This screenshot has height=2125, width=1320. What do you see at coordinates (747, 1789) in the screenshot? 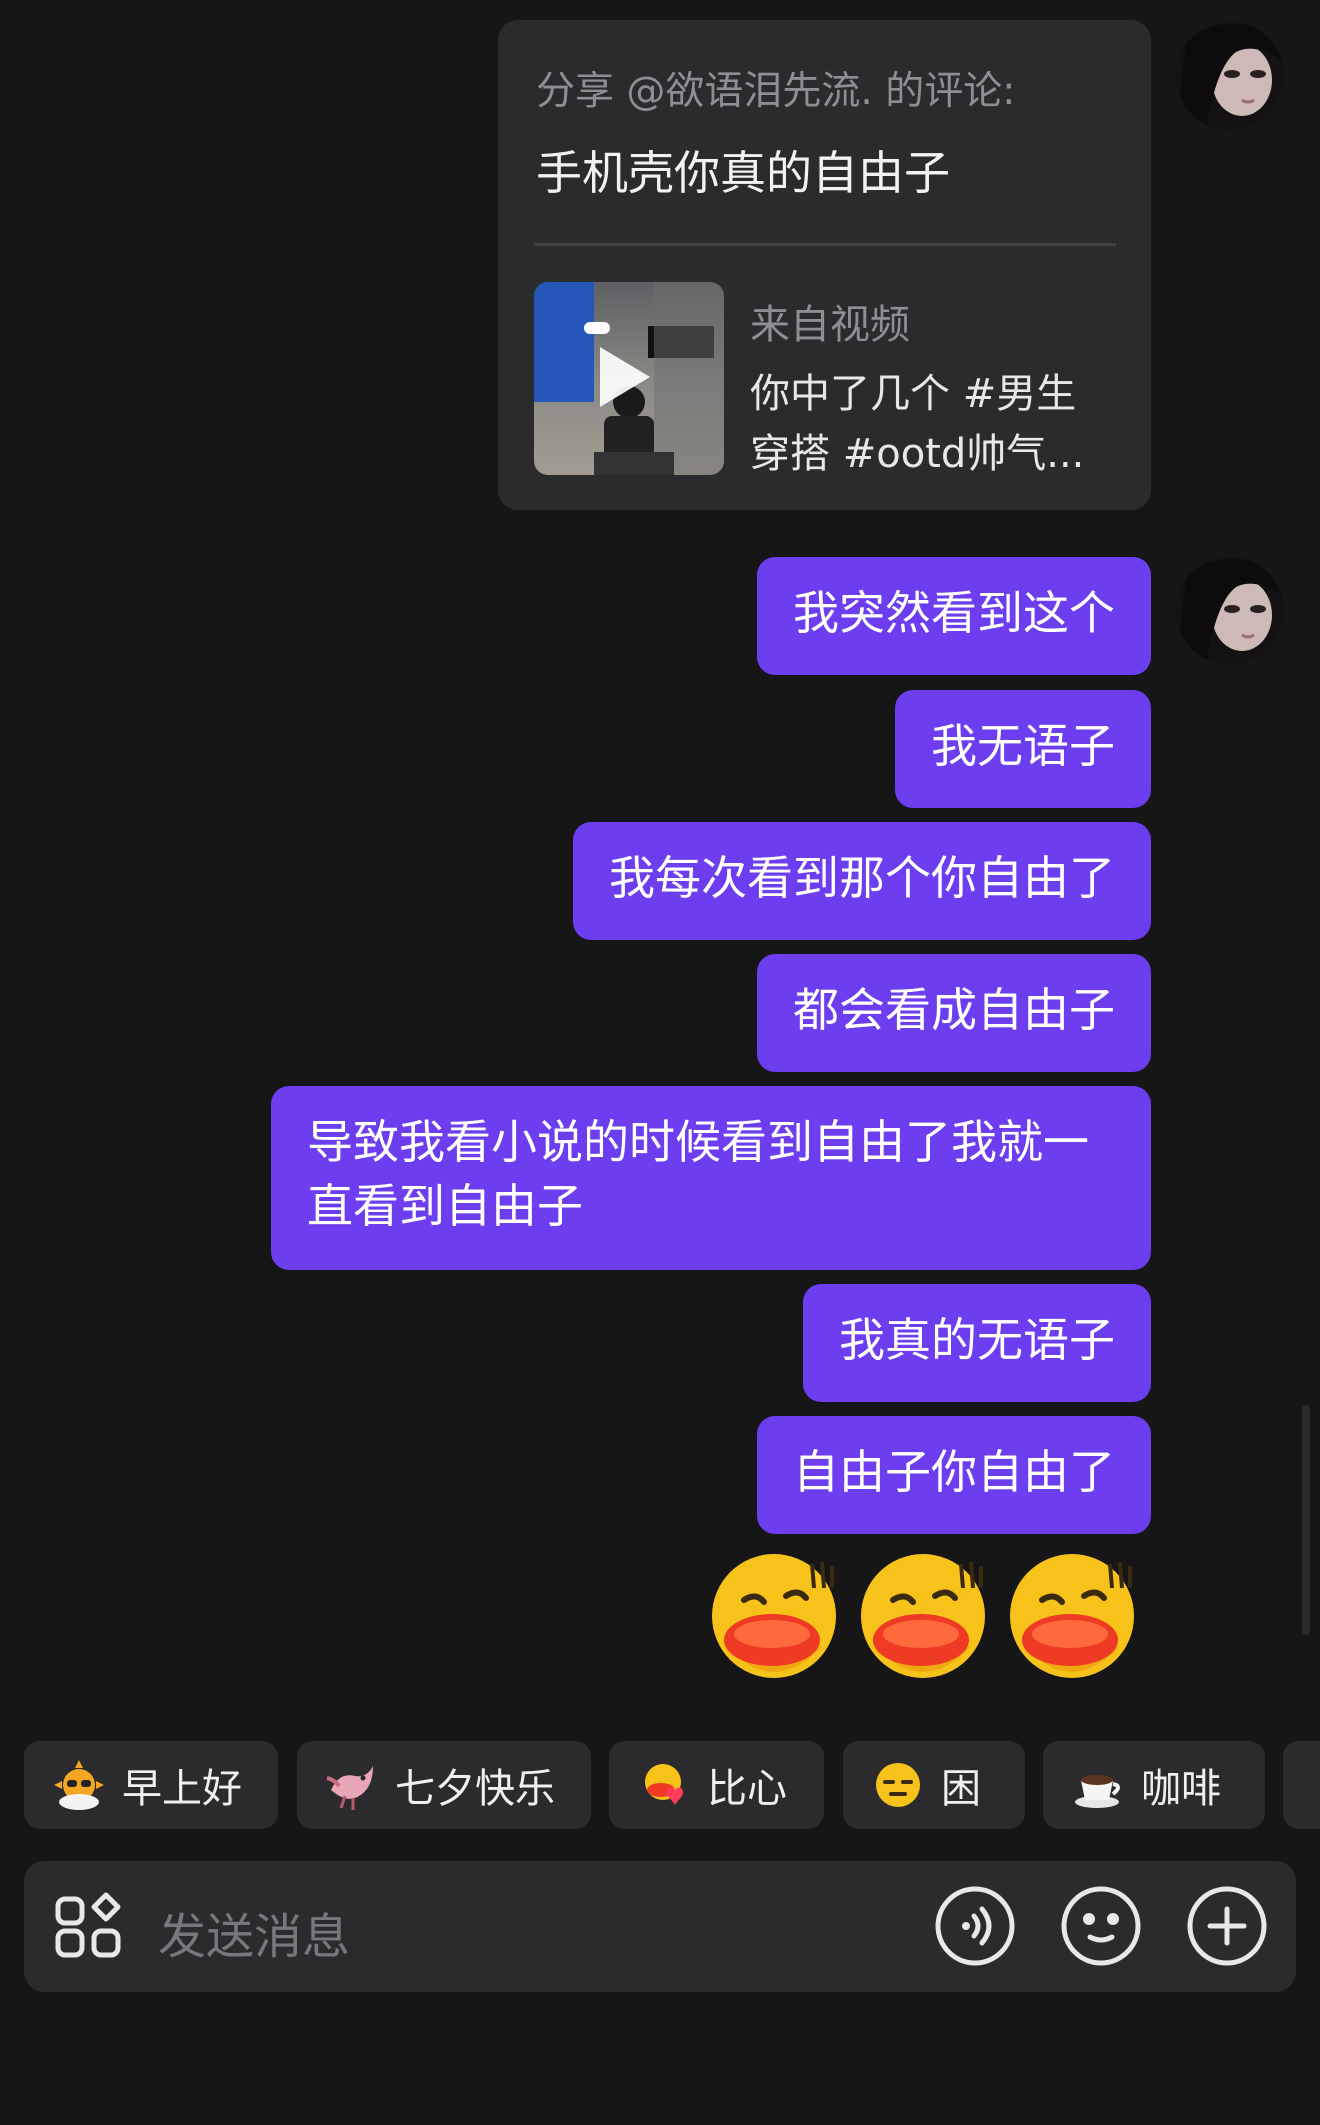
I see `chip-label: 比心` at bounding box center [747, 1789].